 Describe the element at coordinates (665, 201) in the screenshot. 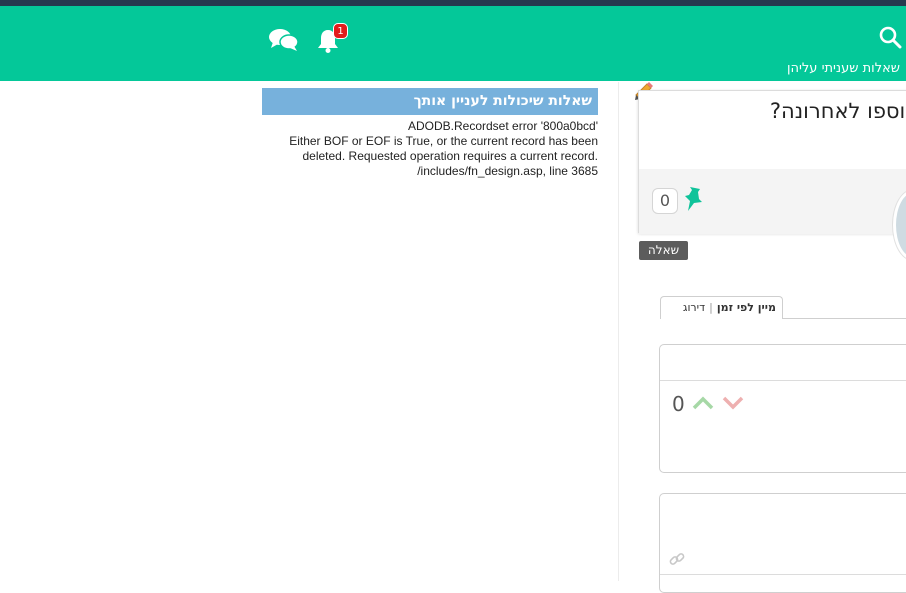

I see `question-vote-count: 0` at that location.